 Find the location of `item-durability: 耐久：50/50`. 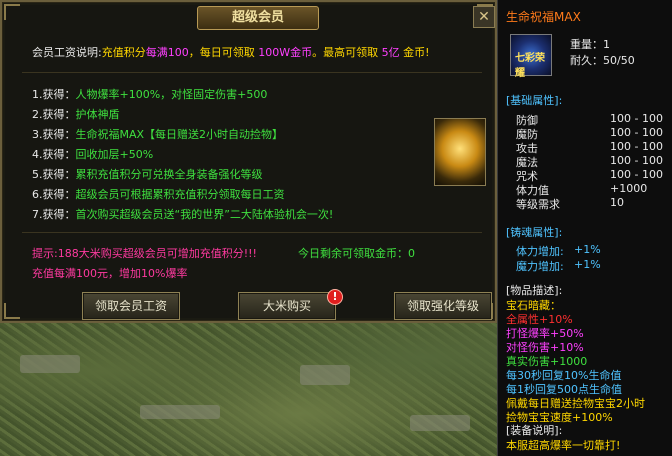

item-durability: 耐久：50/50 is located at coordinates (602, 60).